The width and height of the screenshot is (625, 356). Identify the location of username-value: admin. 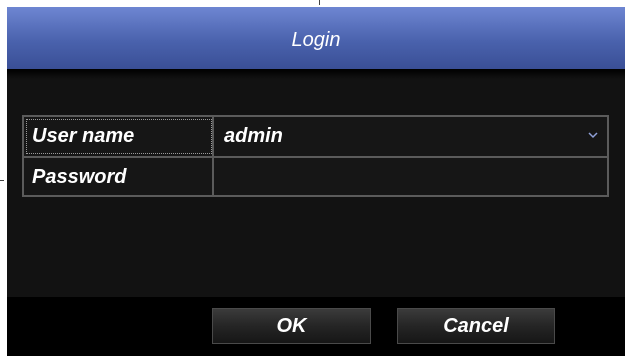
(253, 136).